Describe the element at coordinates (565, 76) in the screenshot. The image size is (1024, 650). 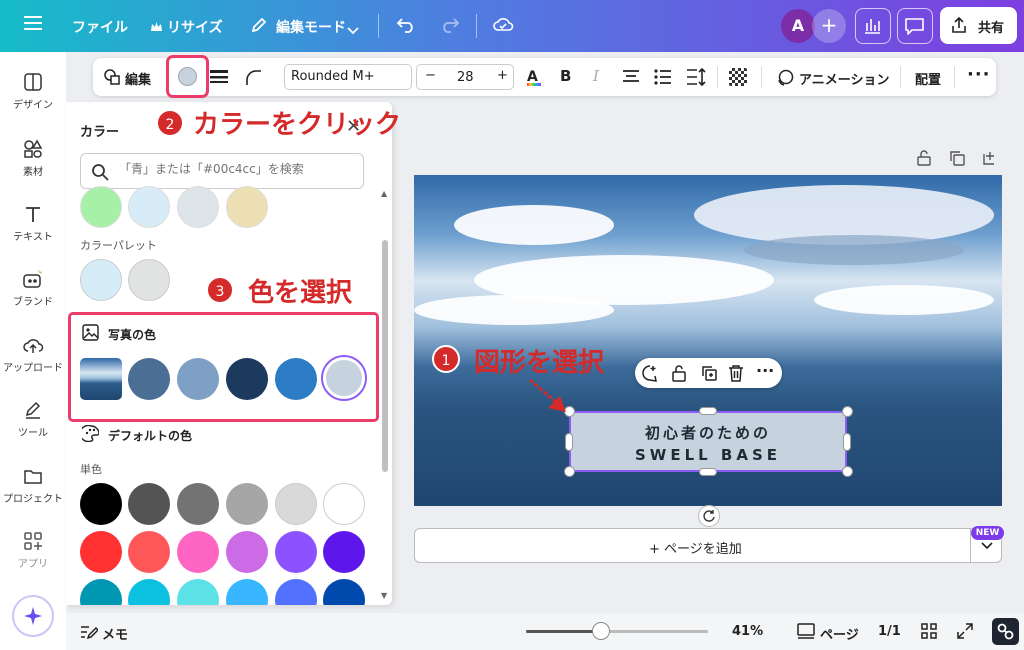
I see `bold-icon: B` at that location.